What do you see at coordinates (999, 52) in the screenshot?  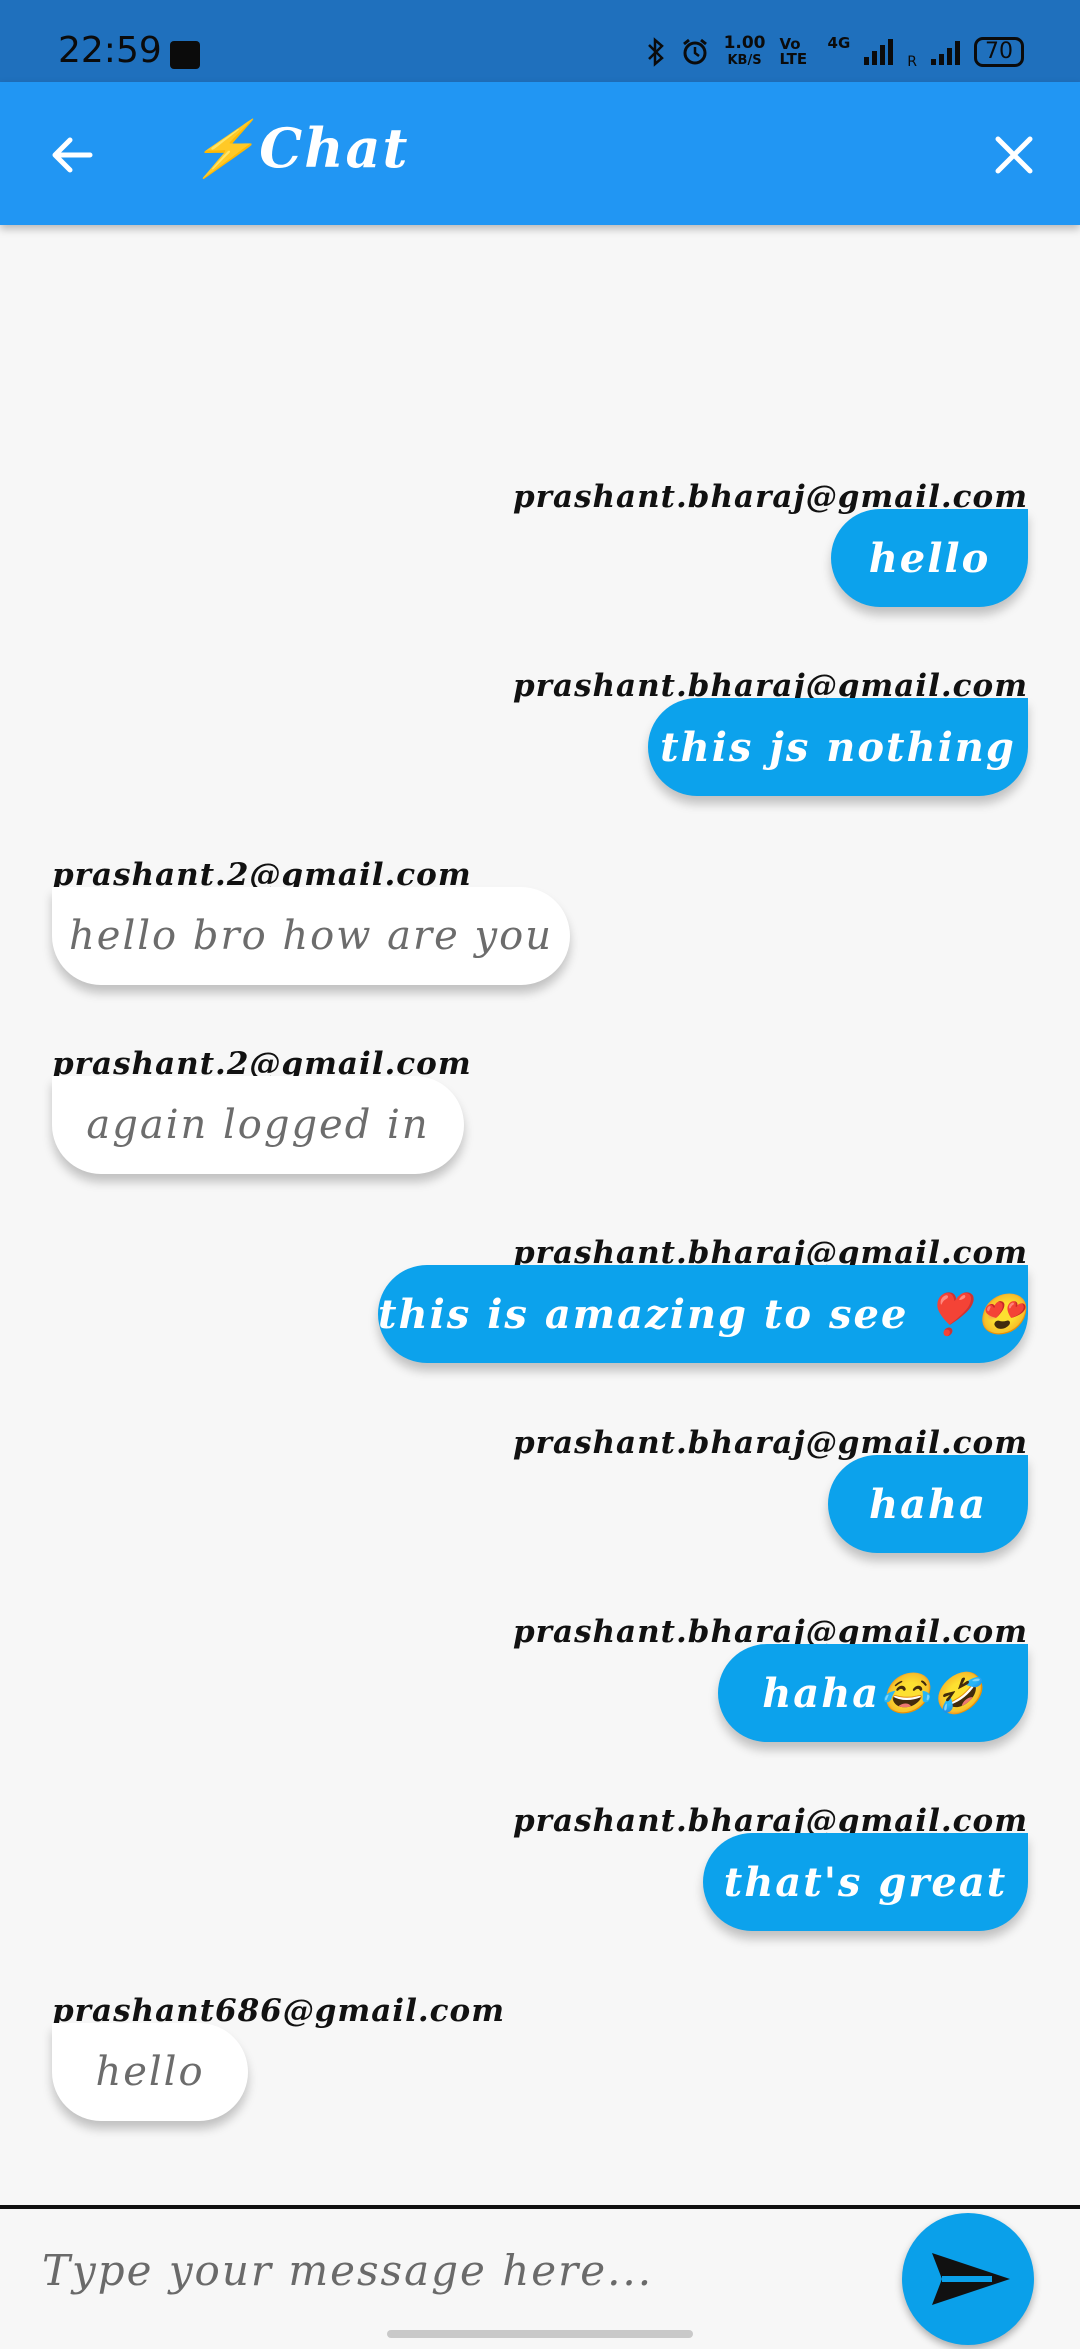 I see `battery-icon: 70` at bounding box center [999, 52].